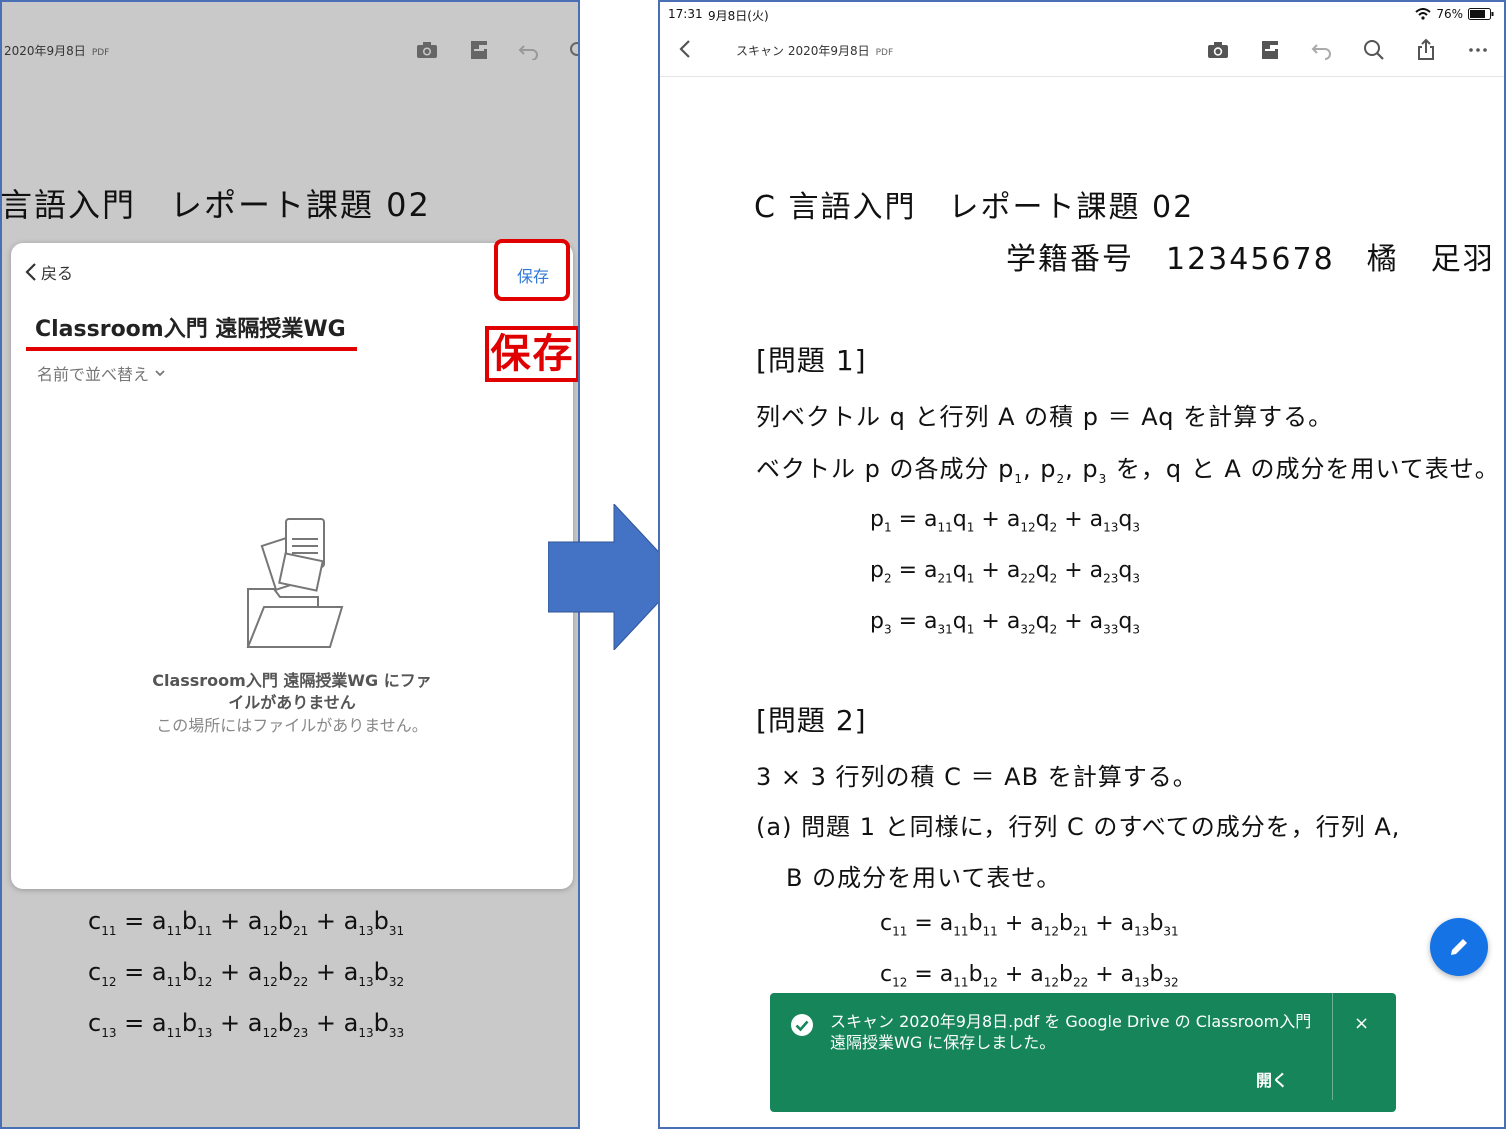  I want to click on status-time: 17:31, so click(685, 14).